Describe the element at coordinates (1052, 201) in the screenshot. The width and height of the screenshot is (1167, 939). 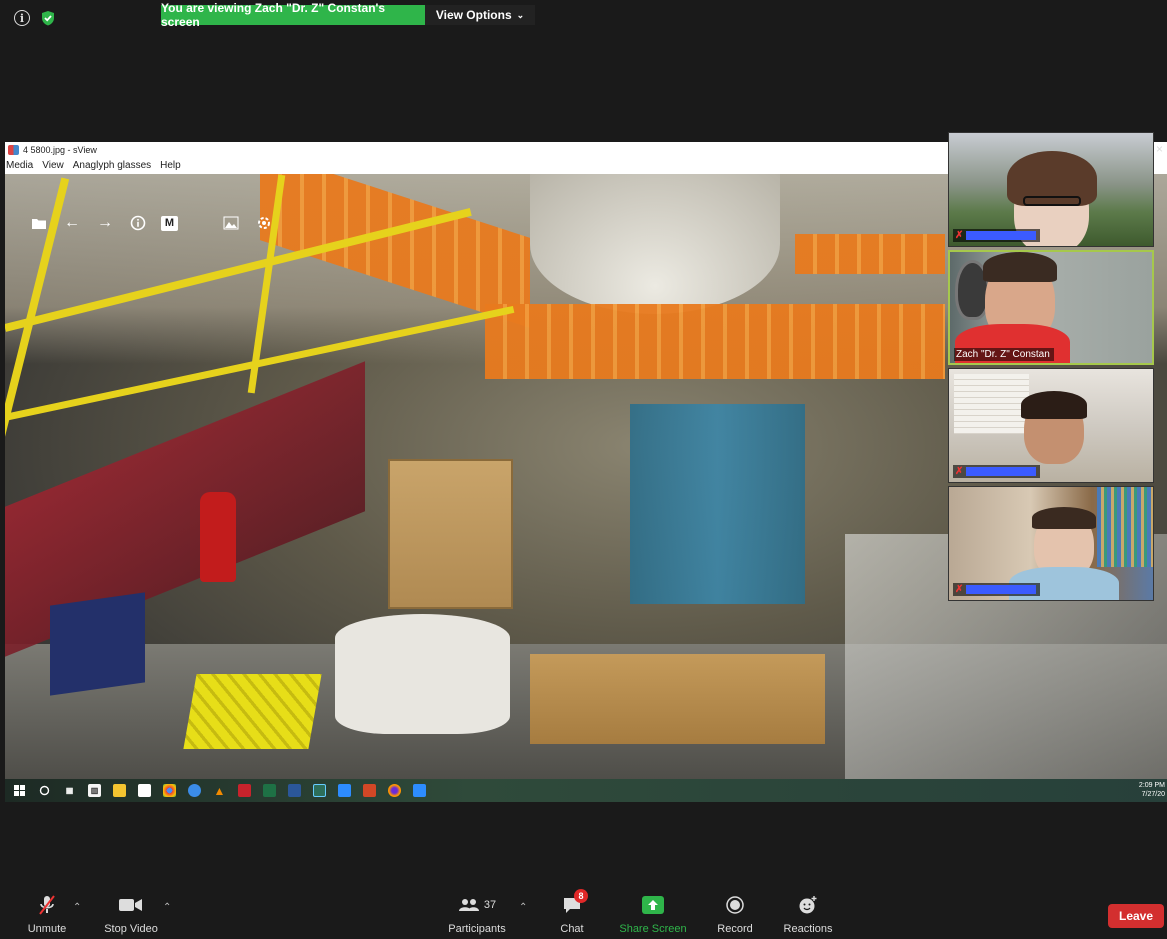
I see `participant-glasses` at that location.